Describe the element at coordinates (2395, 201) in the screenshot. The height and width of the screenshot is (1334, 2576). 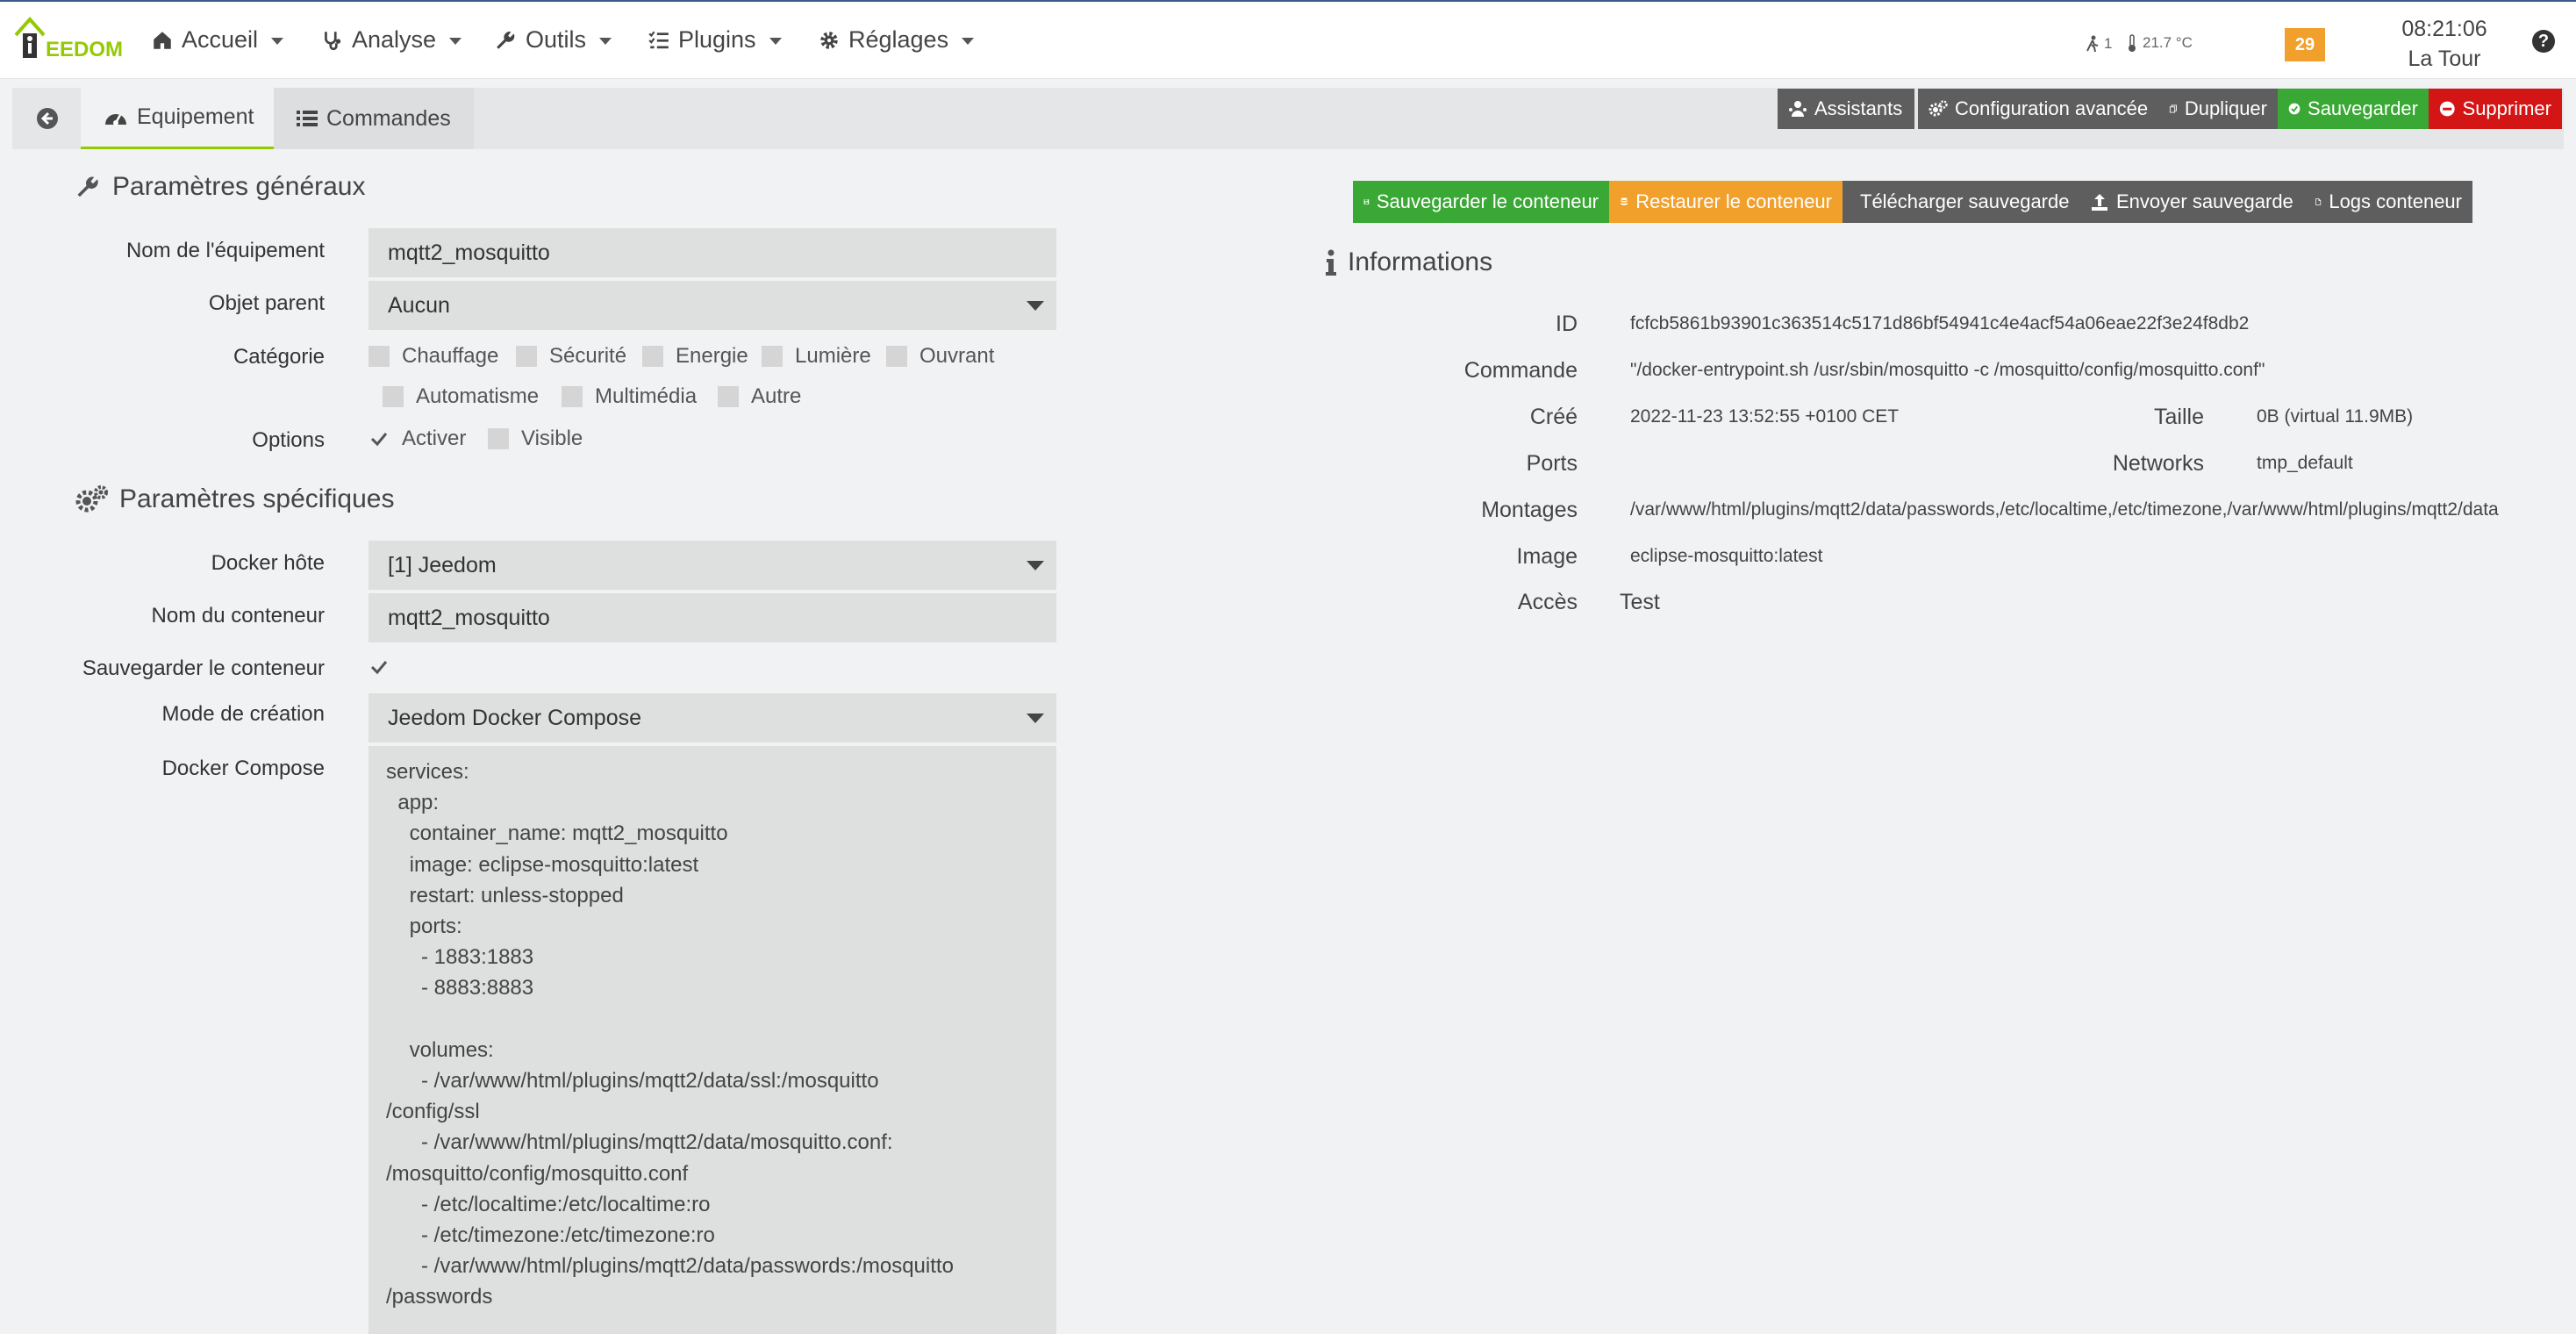
I see `container-logs-text: Logs conteneur` at that location.